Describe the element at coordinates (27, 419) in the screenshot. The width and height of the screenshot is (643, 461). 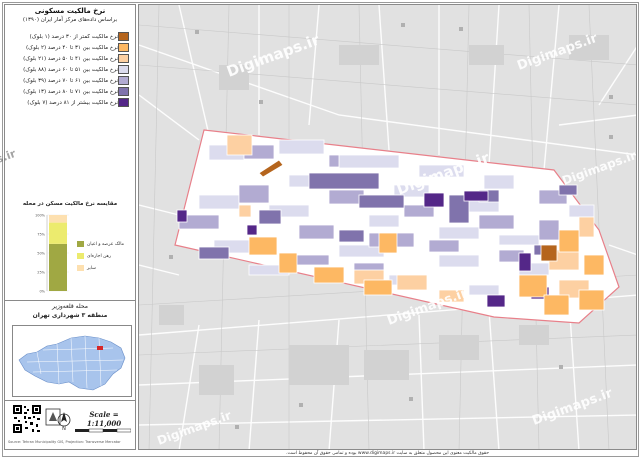
I see `qr-code-icon` at that location.